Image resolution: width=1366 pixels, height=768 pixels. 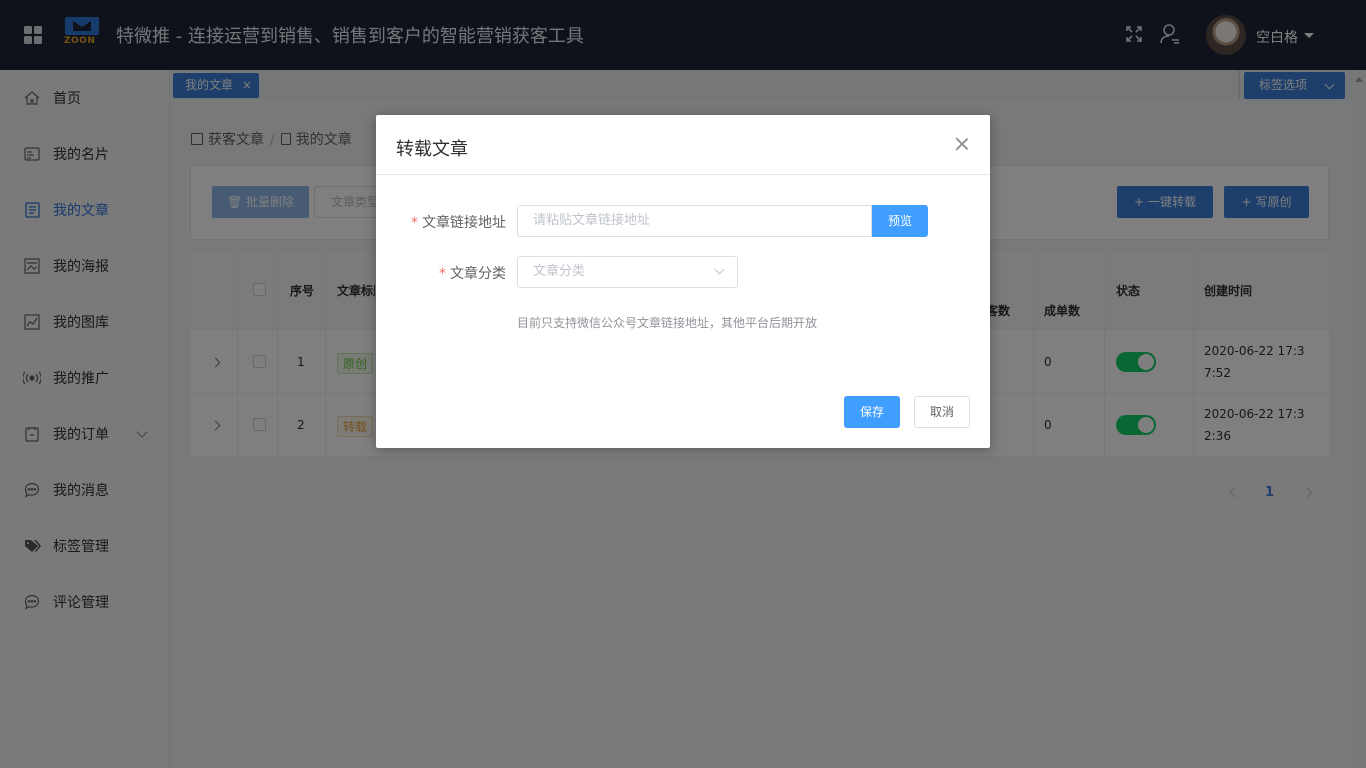 What do you see at coordinates (627, 272) in the screenshot?
I see `article-category-select: 文章分类` at bounding box center [627, 272].